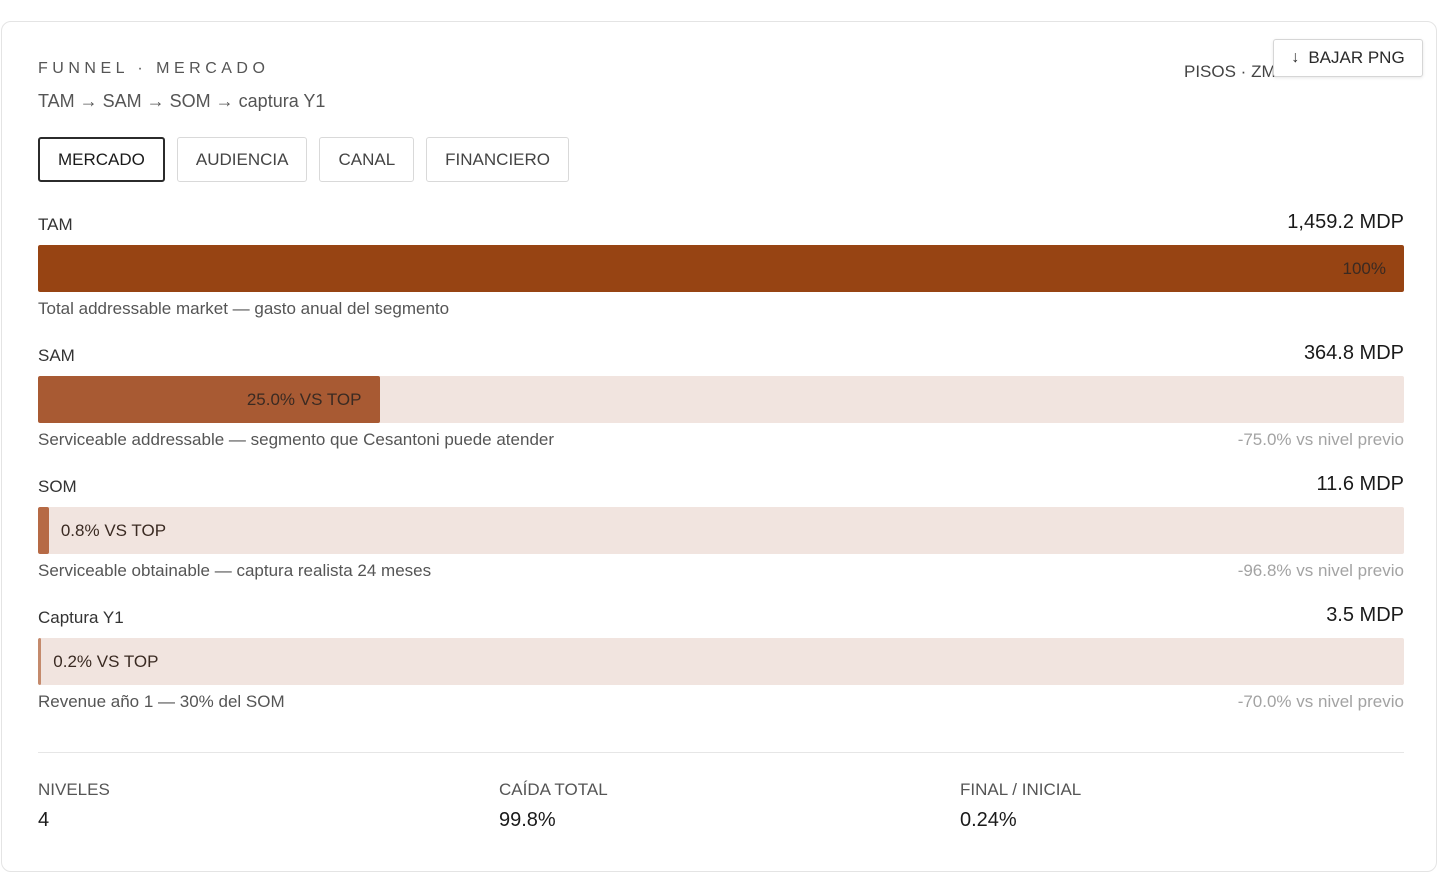 The height and width of the screenshot is (894, 1440). I want to click on context-label: PISOS · ZM, so click(1230, 71).